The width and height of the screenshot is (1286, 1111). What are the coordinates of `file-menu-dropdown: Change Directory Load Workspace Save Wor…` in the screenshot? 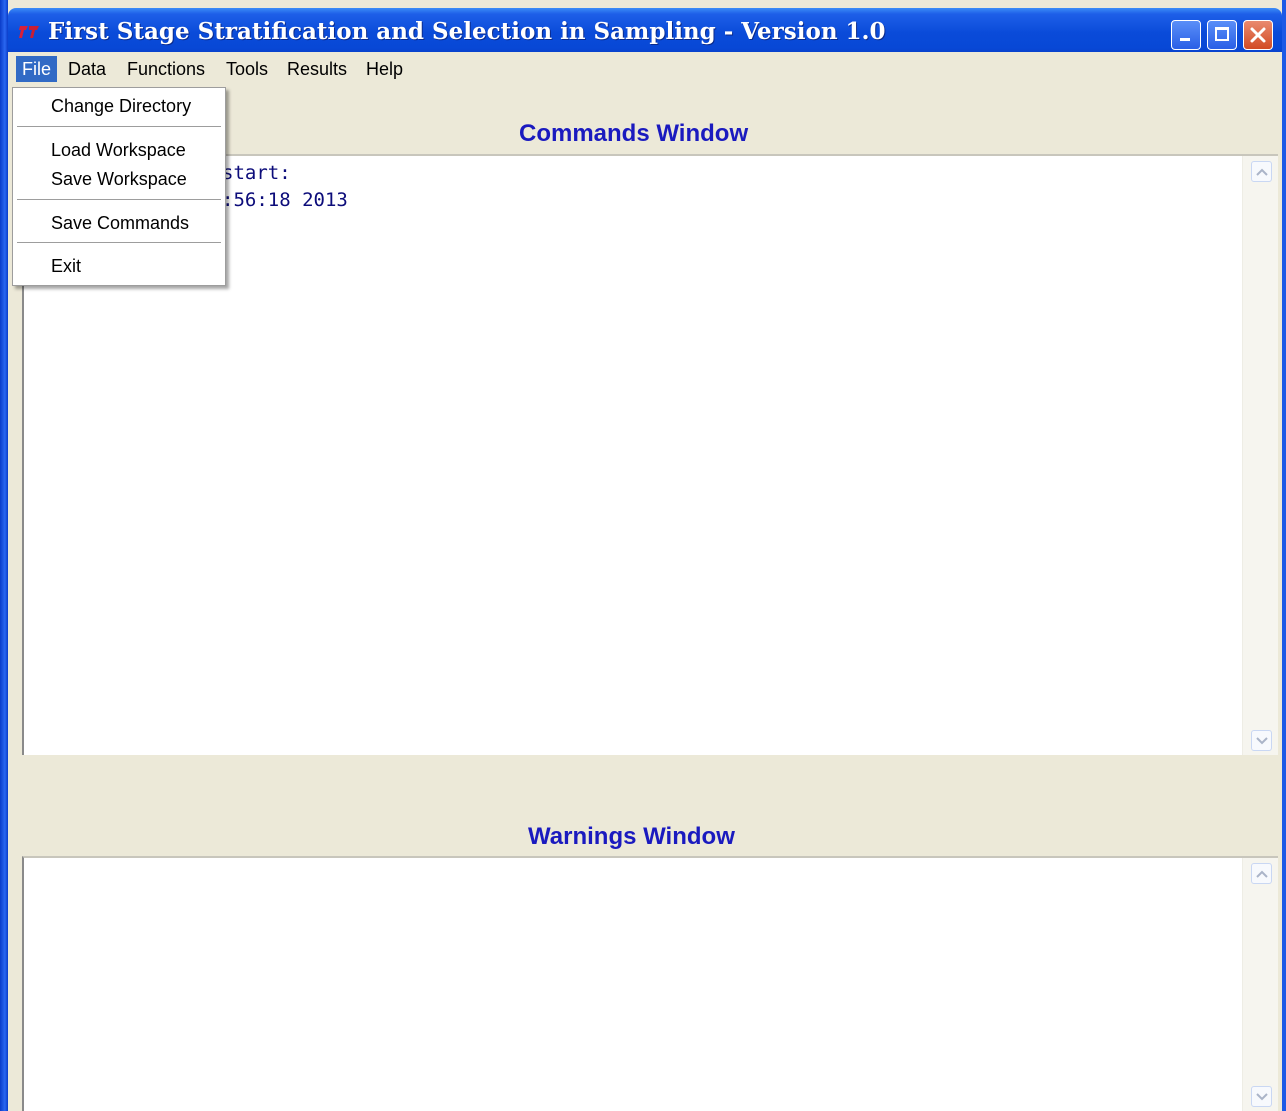 It's located at (119, 186).